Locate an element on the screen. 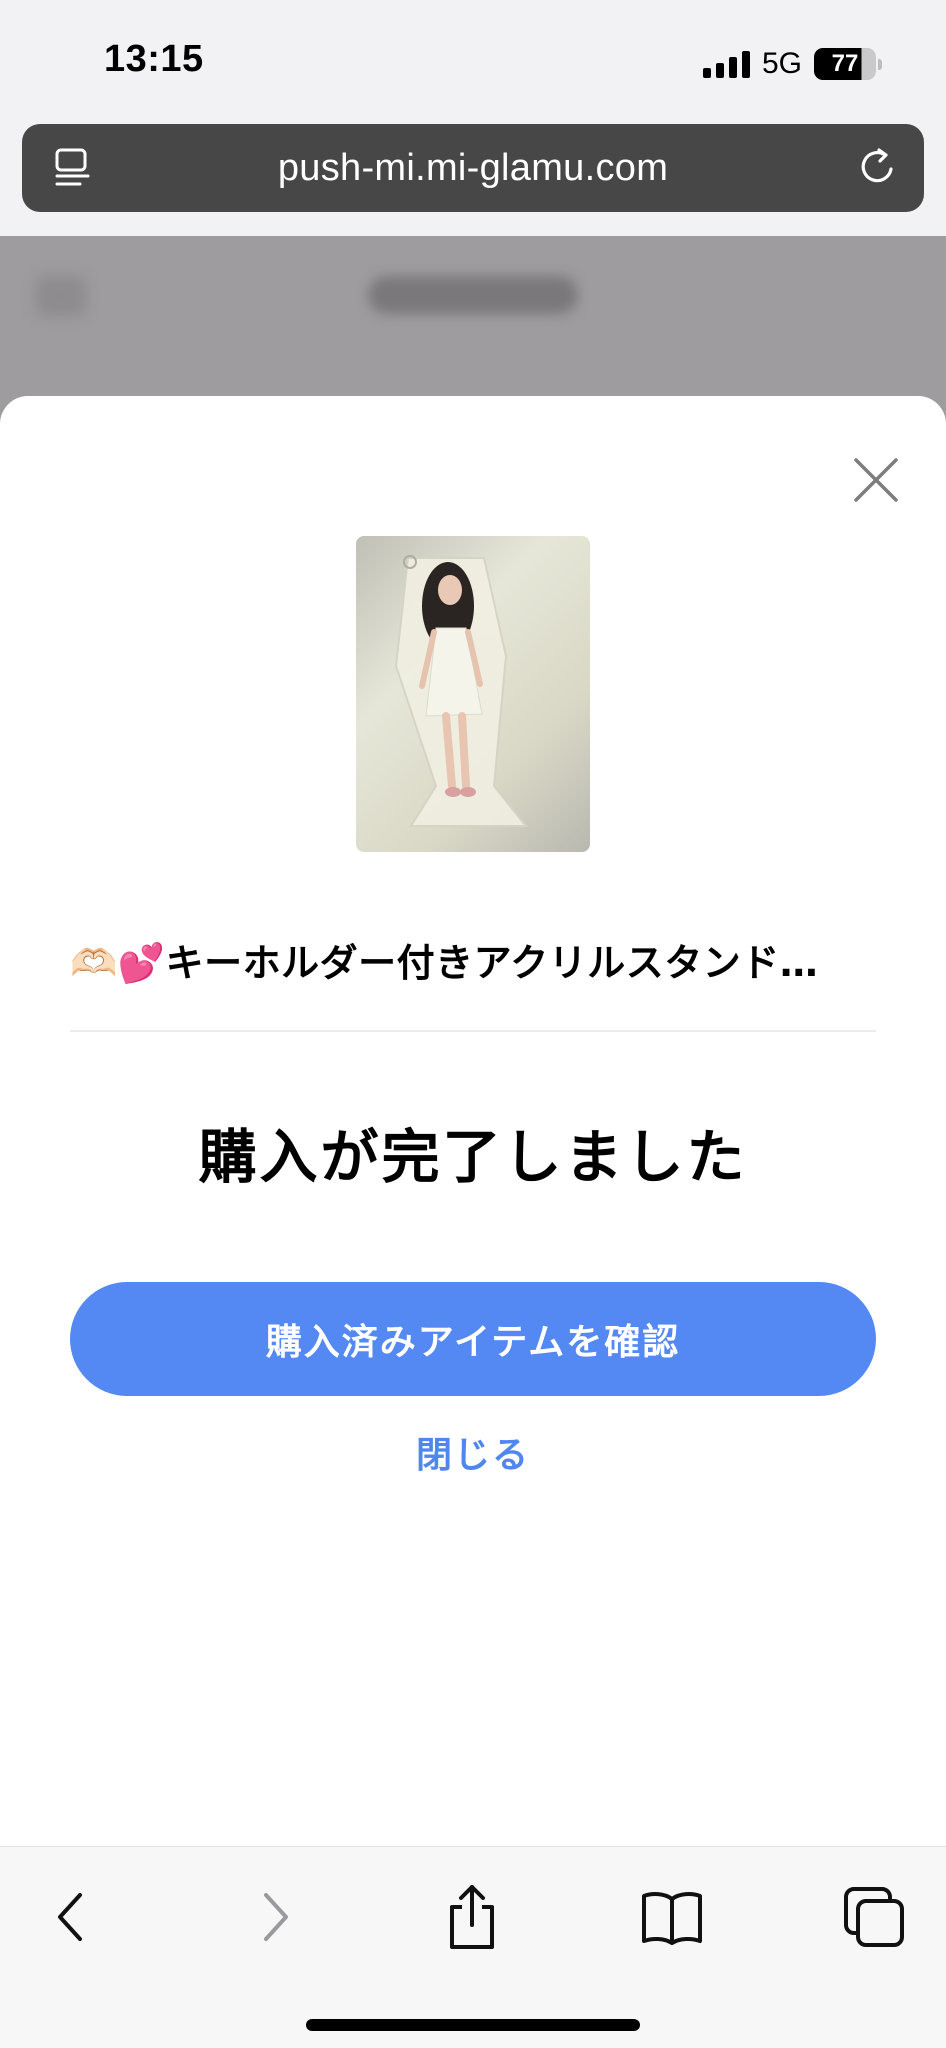 This screenshot has height=2048, width=946. browser-toolbar is located at coordinates (473, 1947).